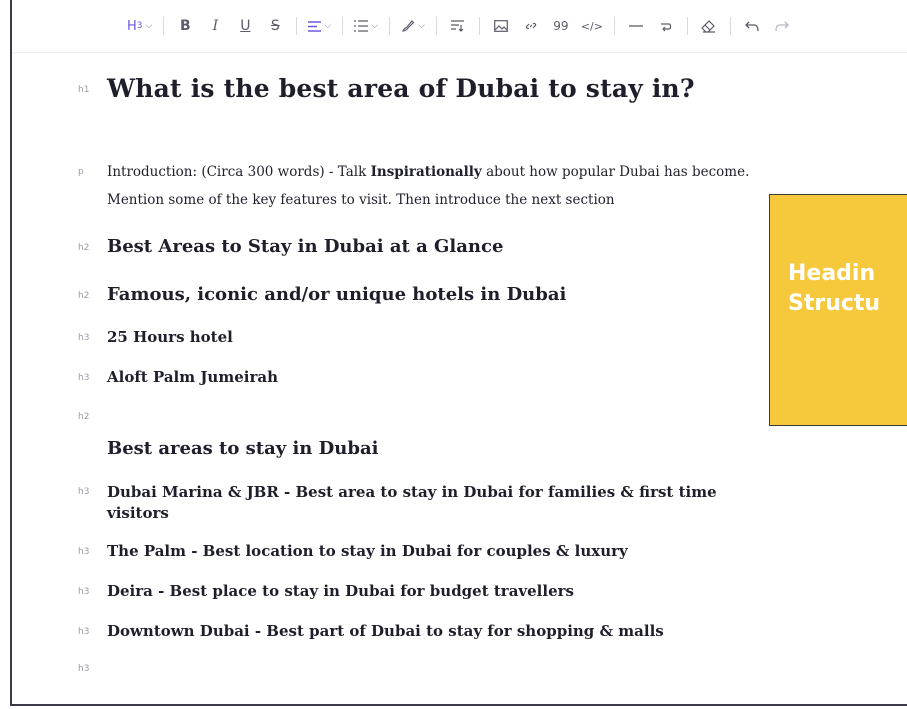  What do you see at coordinates (834, 303) in the screenshot?
I see `callout-line2: Structu` at bounding box center [834, 303].